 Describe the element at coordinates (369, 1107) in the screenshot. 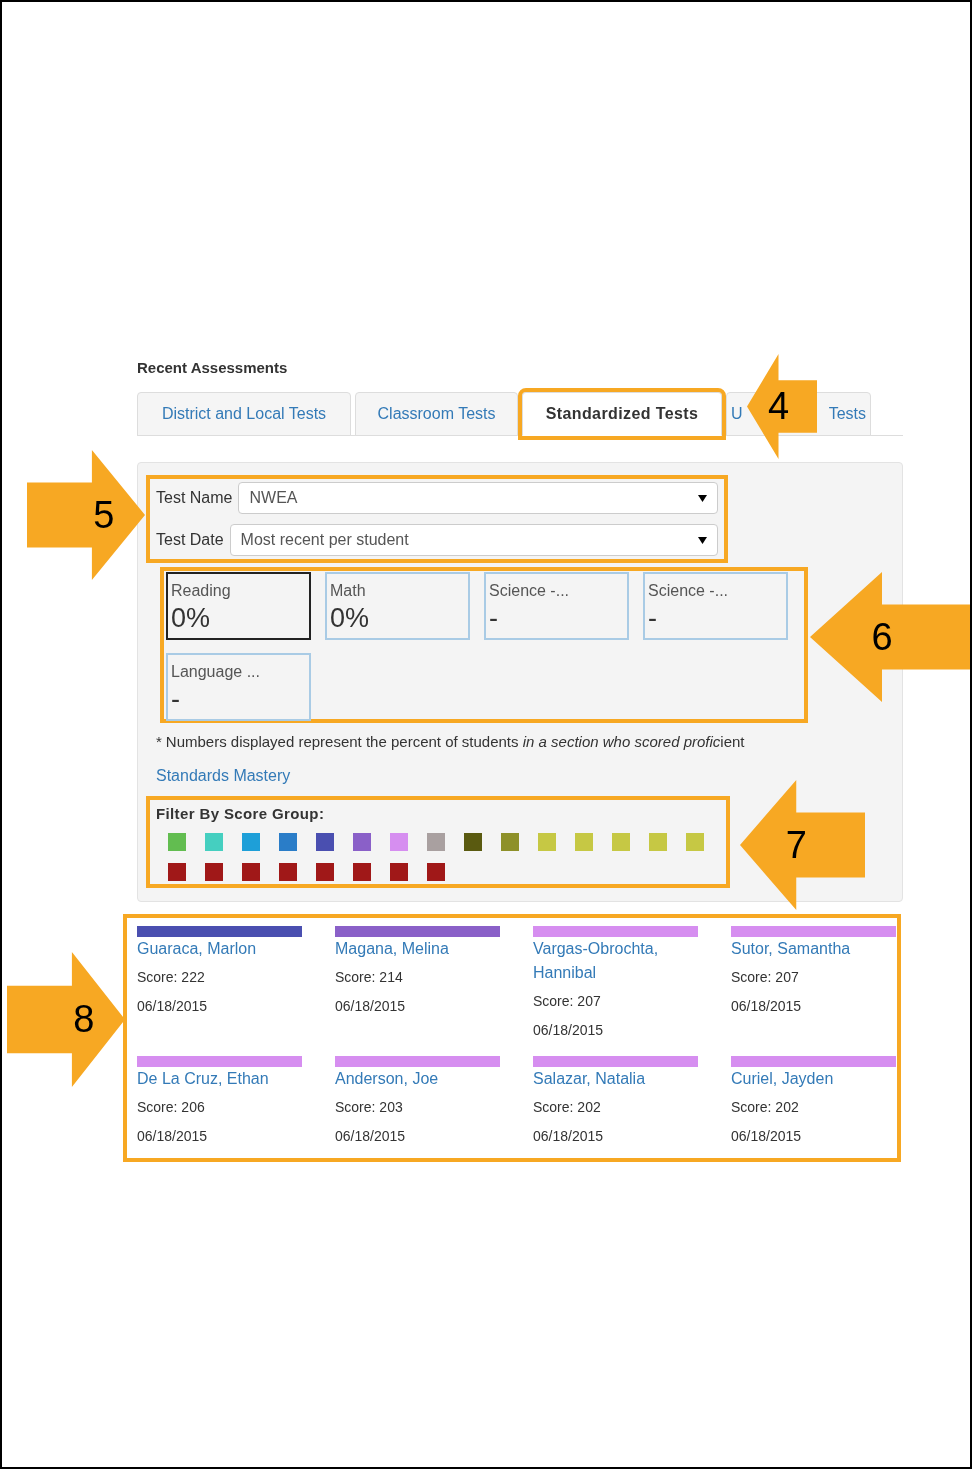

I see `student-score: Score: 203` at that location.